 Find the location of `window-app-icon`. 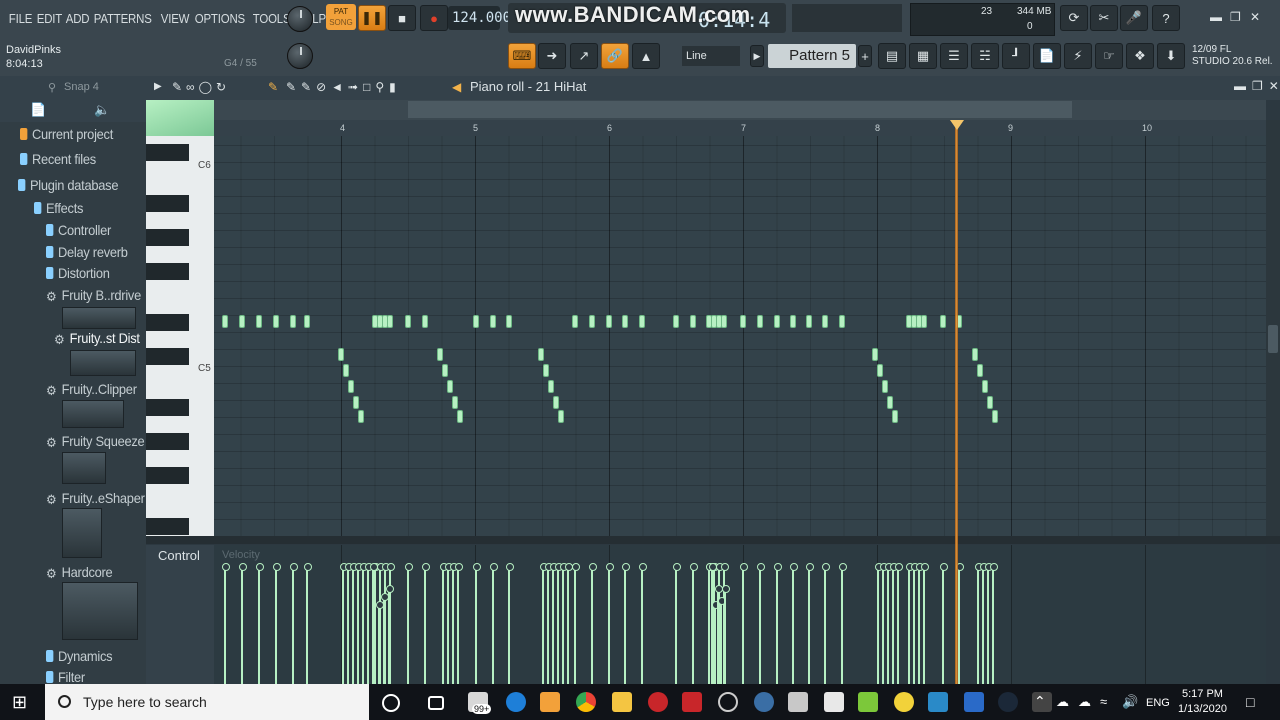

window-app-icon is located at coordinates (974, 702).